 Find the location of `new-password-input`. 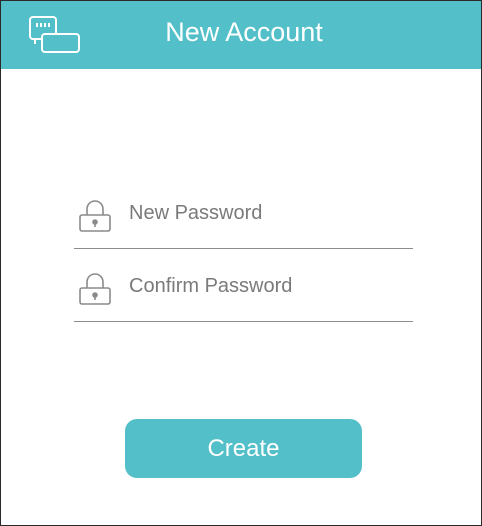

new-password-input is located at coordinates (269, 213).